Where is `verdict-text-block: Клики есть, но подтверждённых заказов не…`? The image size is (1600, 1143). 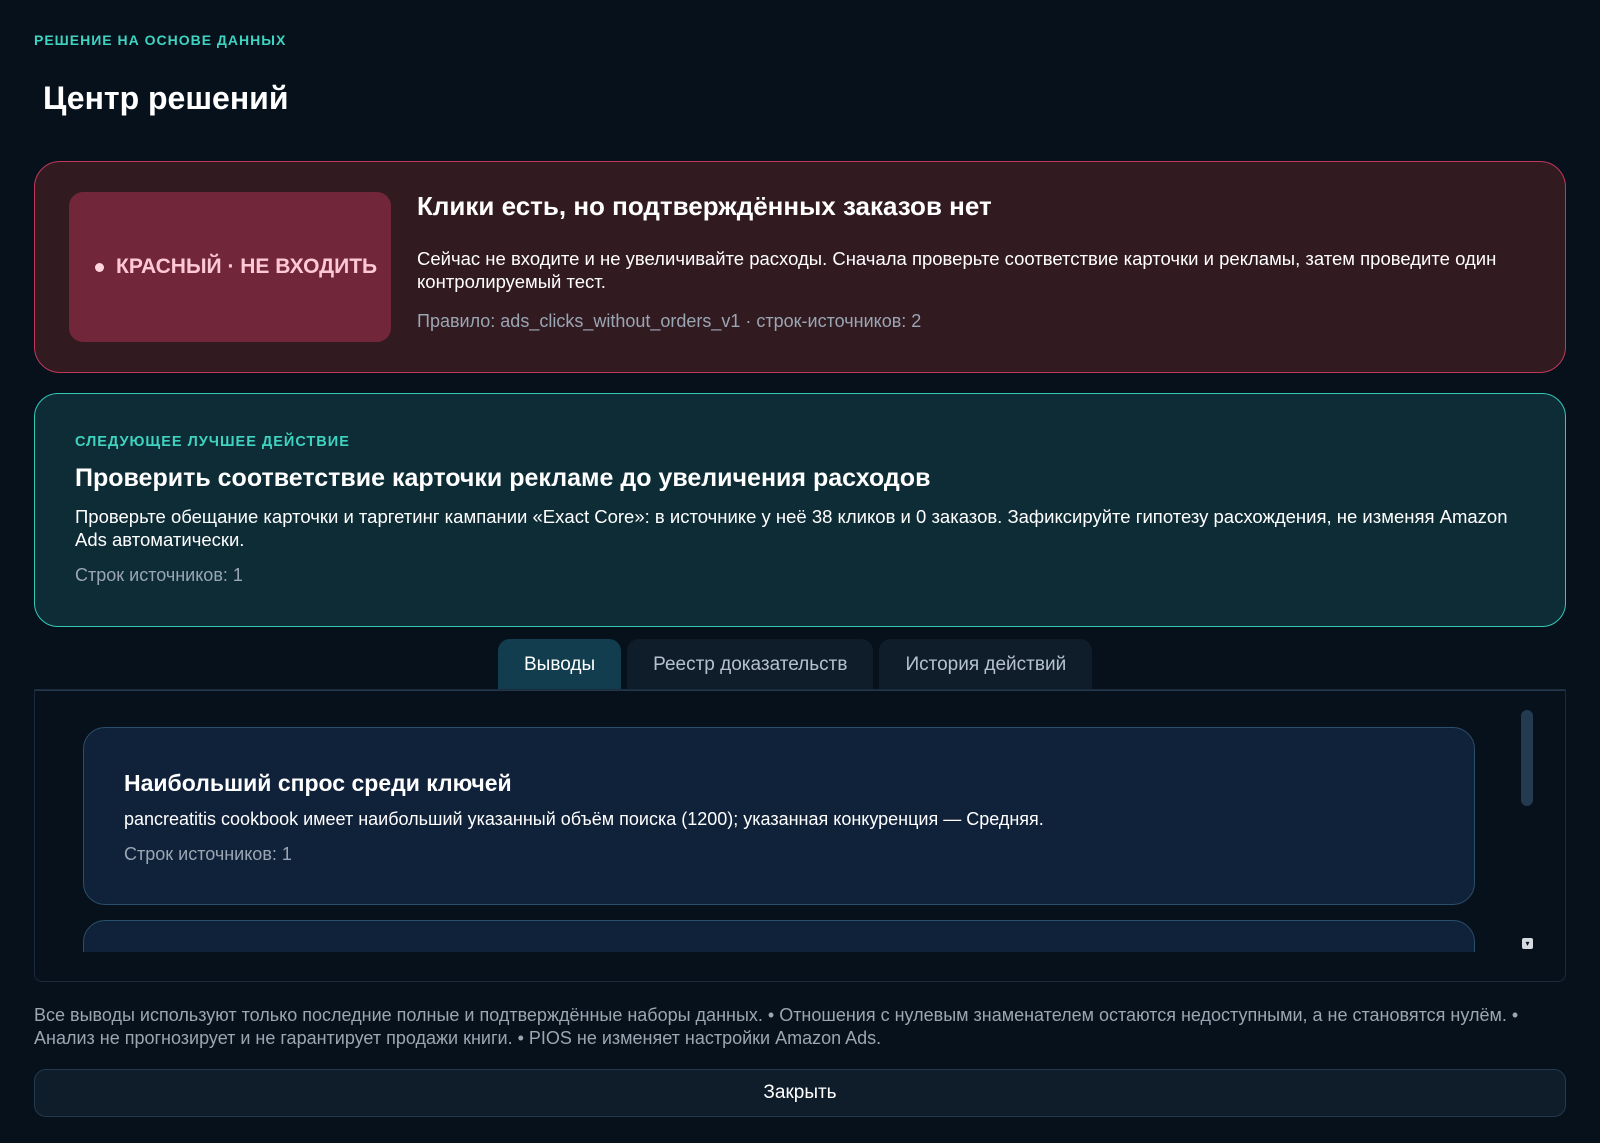
verdict-text-block: Клики есть, но подтверждённых заказов не… is located at coordinates (973, 262).